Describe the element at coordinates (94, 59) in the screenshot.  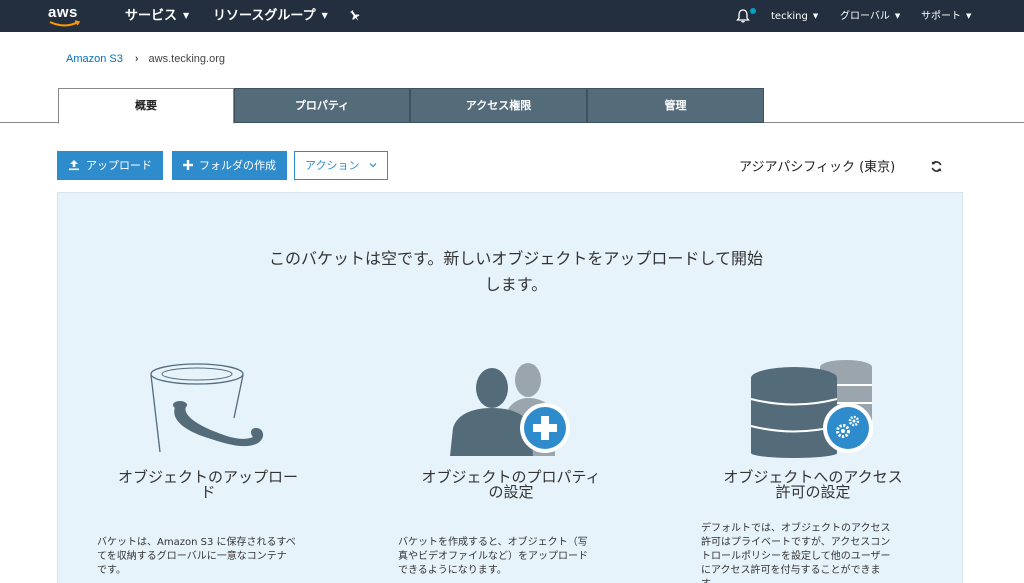
I see `breadcrumb-link-s3: Amazon S3` at that location.